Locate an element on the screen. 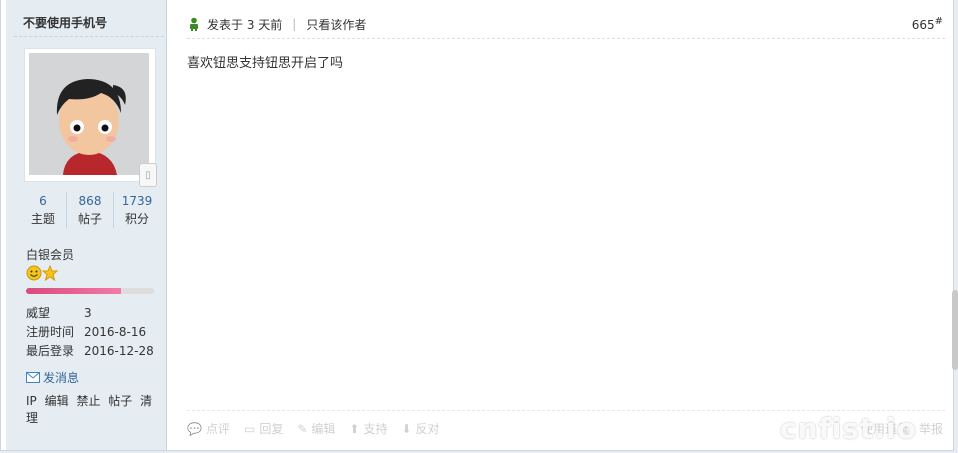 The image size is (958, 453). stat-posts: 868 帖子 is located at coordinates (90, 210).